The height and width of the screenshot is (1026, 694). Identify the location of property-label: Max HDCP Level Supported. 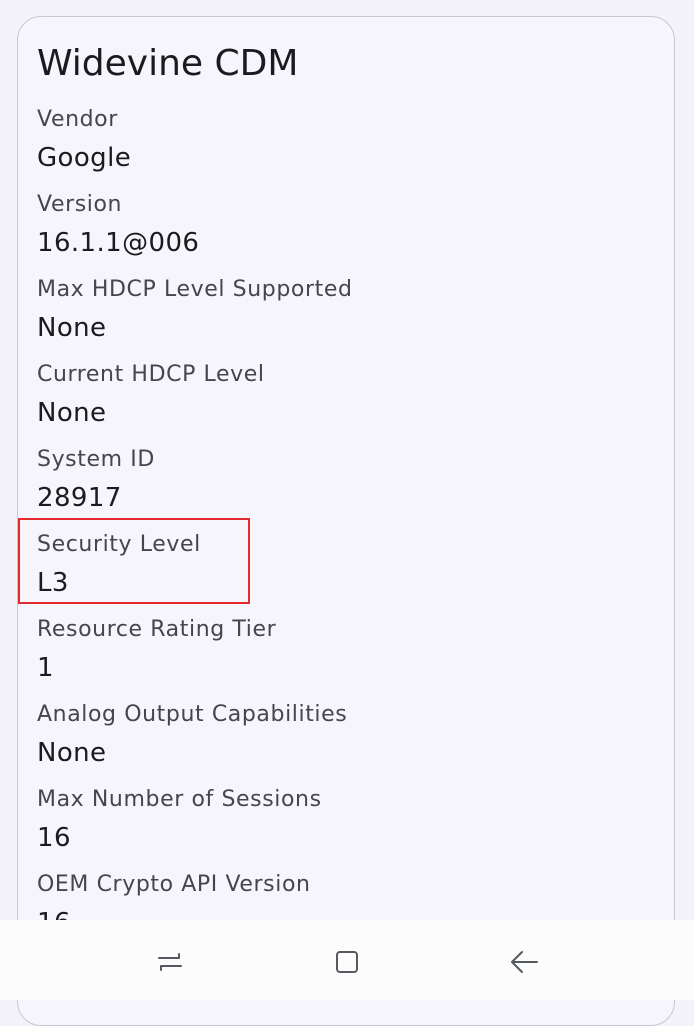
(195, 289).